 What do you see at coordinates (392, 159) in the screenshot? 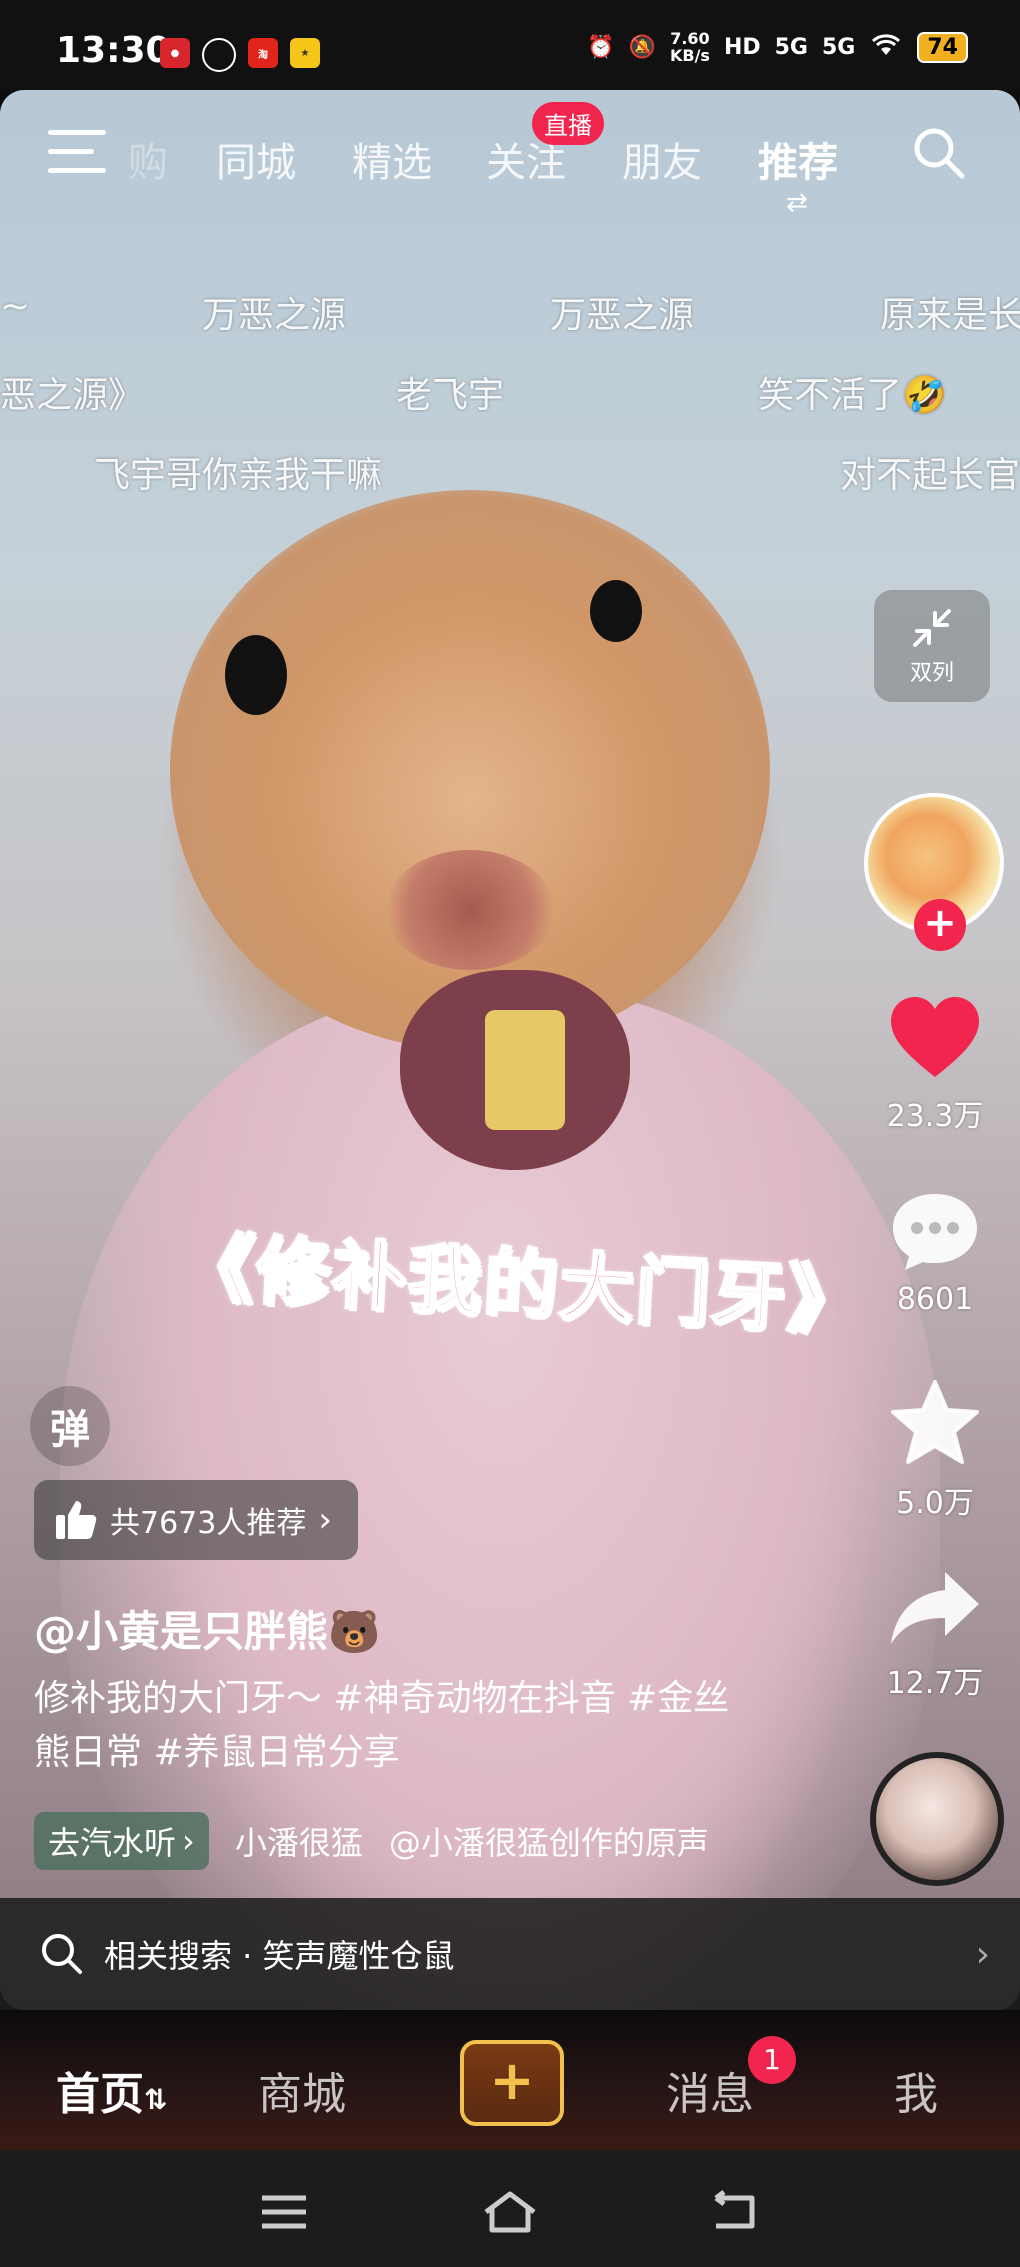
I see `tab-featured: 精选` at bounding box center [392, 159].